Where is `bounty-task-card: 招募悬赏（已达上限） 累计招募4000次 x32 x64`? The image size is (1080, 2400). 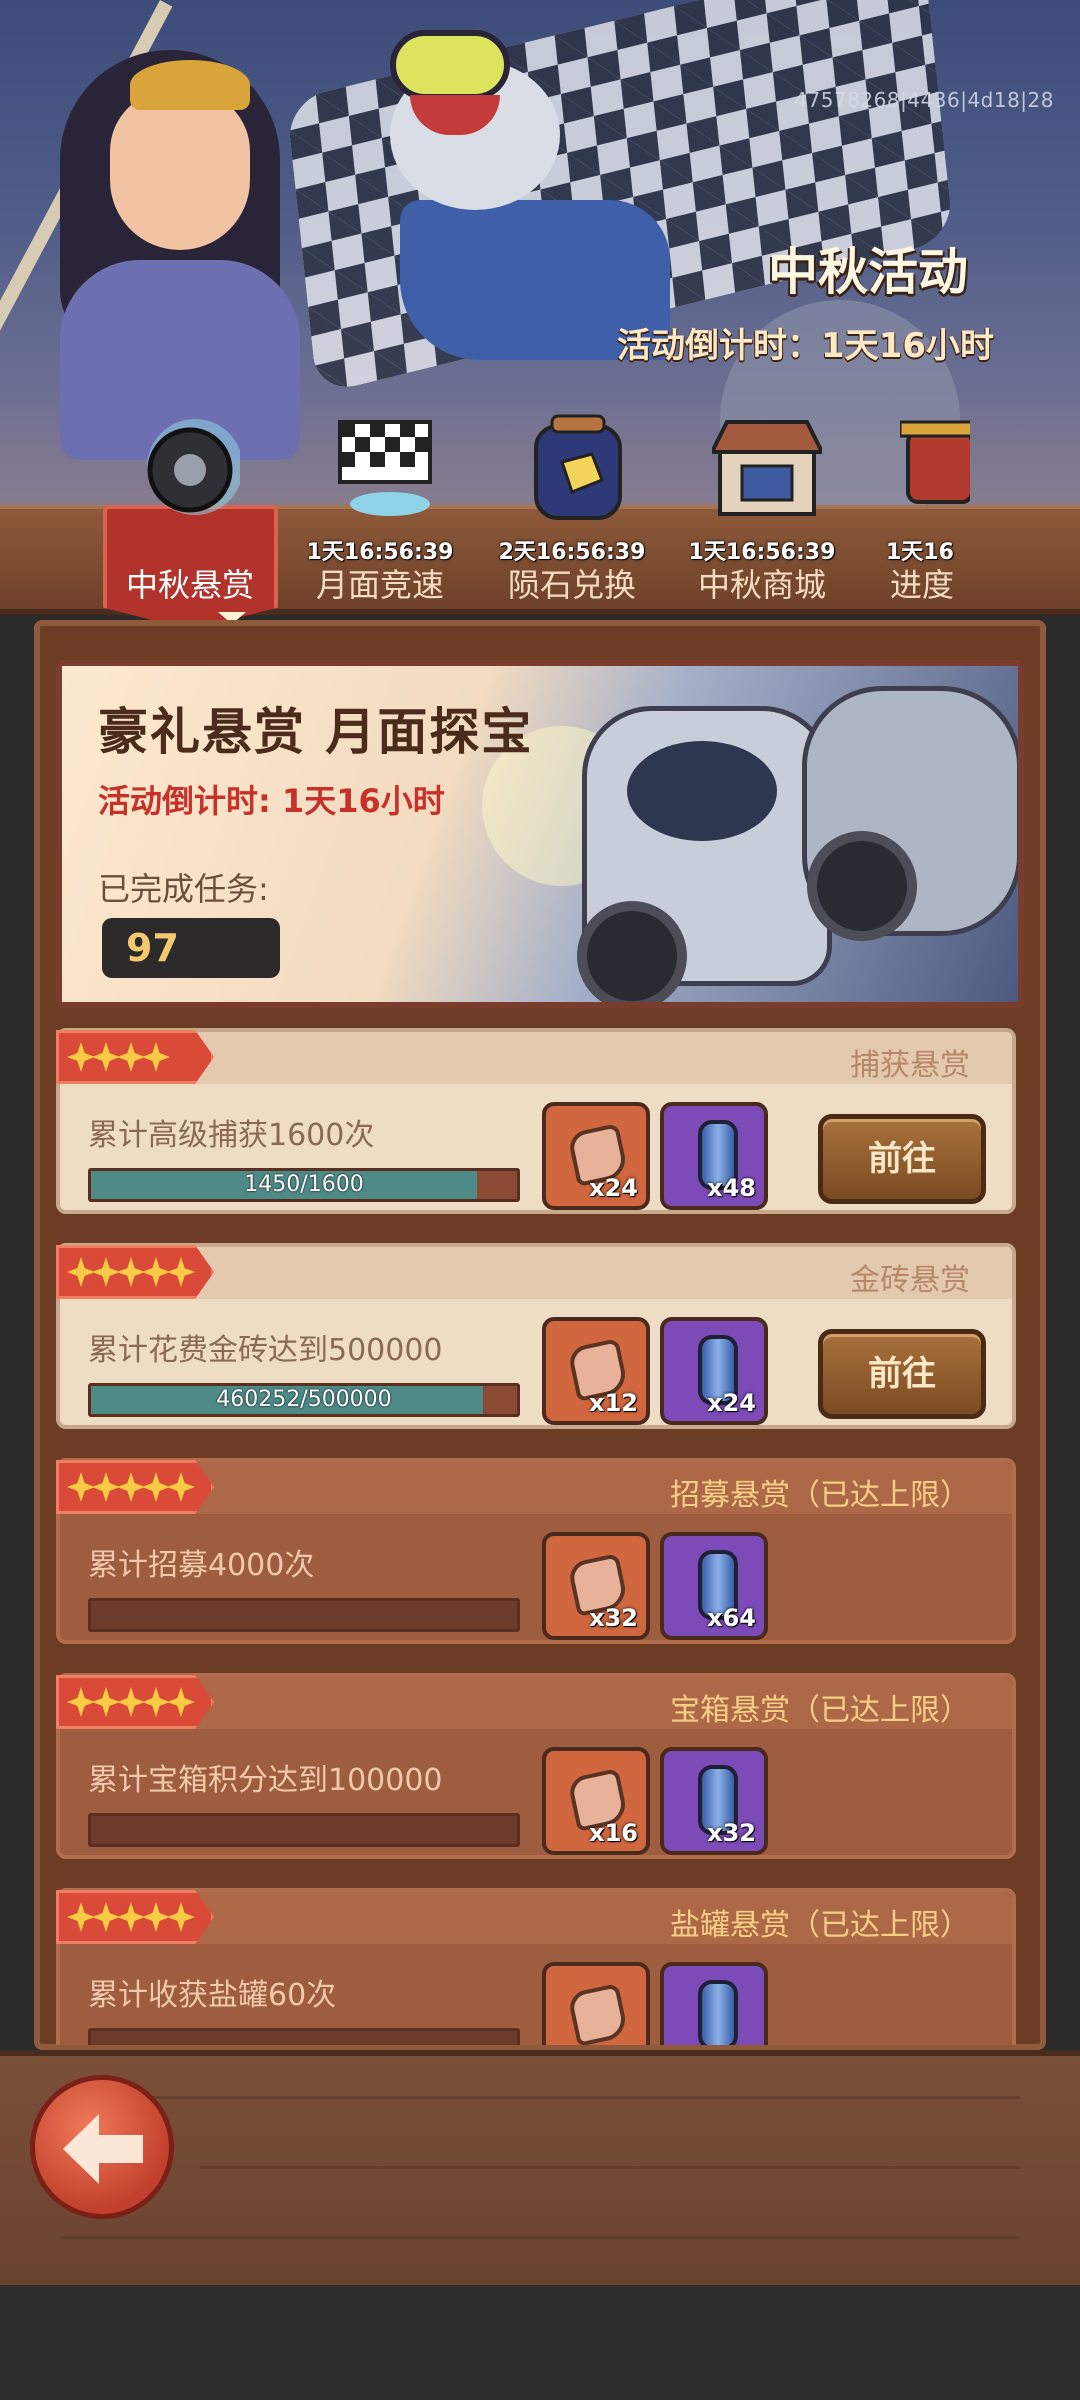
bounty-task-card: 招募悬赏（已达上限） 累计招募4000次 x32 x64 is located at coordinates (536, 1551).